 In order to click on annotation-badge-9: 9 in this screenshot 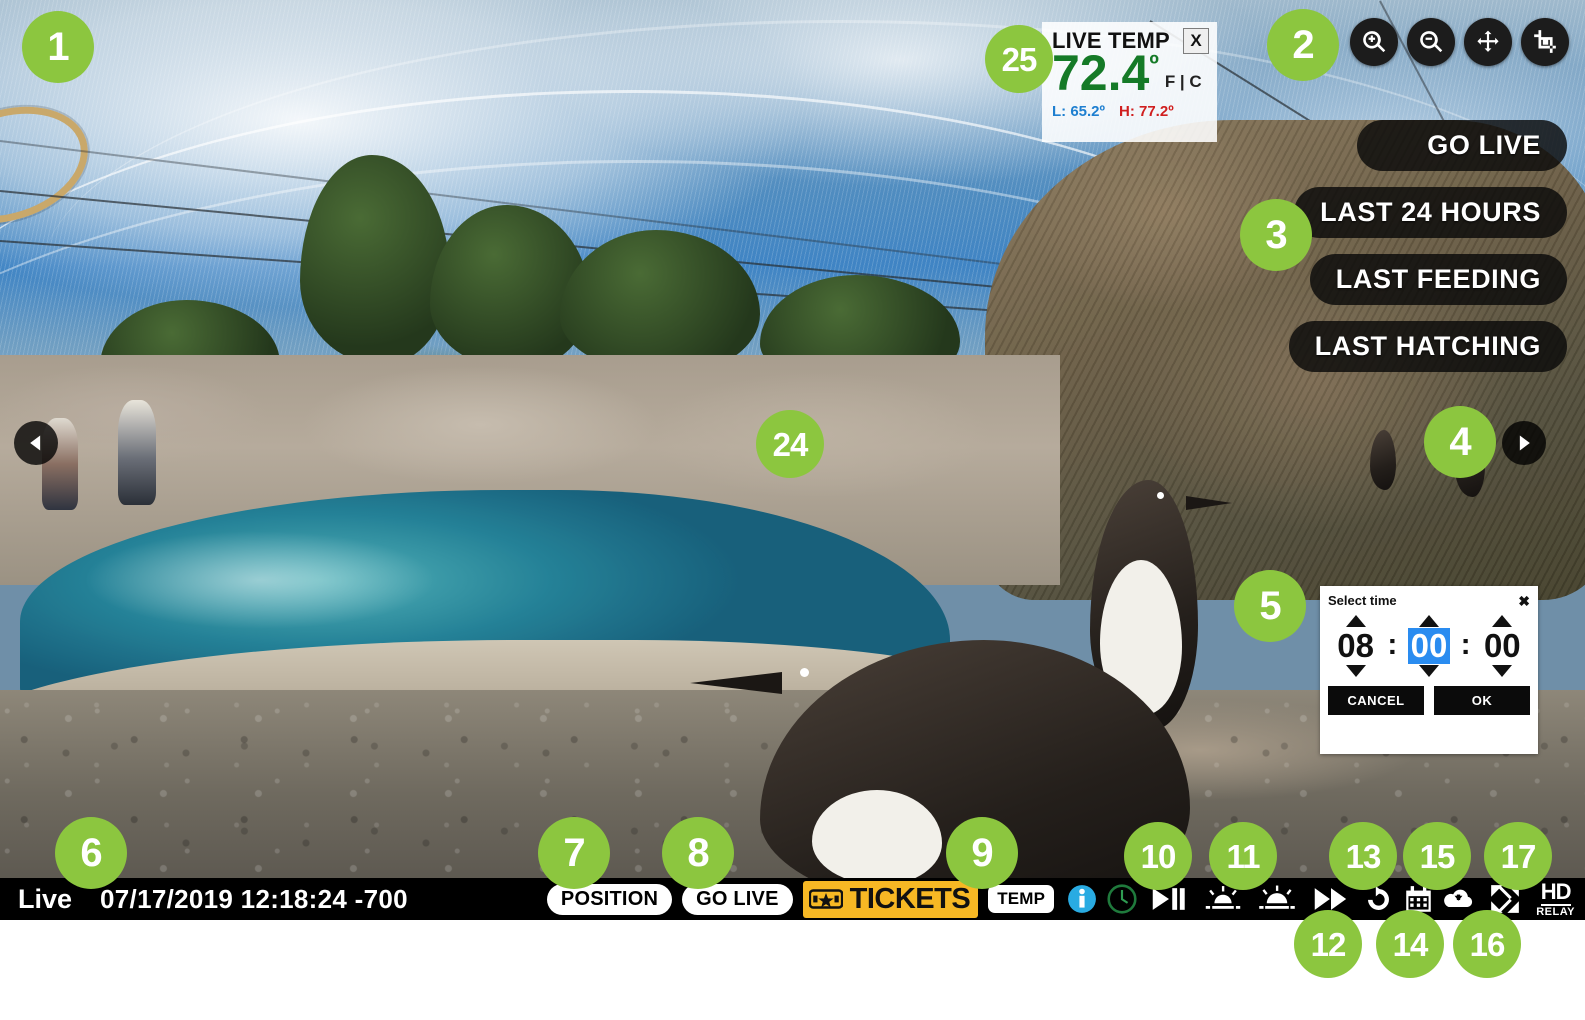, I will do `click(982, 853)`.